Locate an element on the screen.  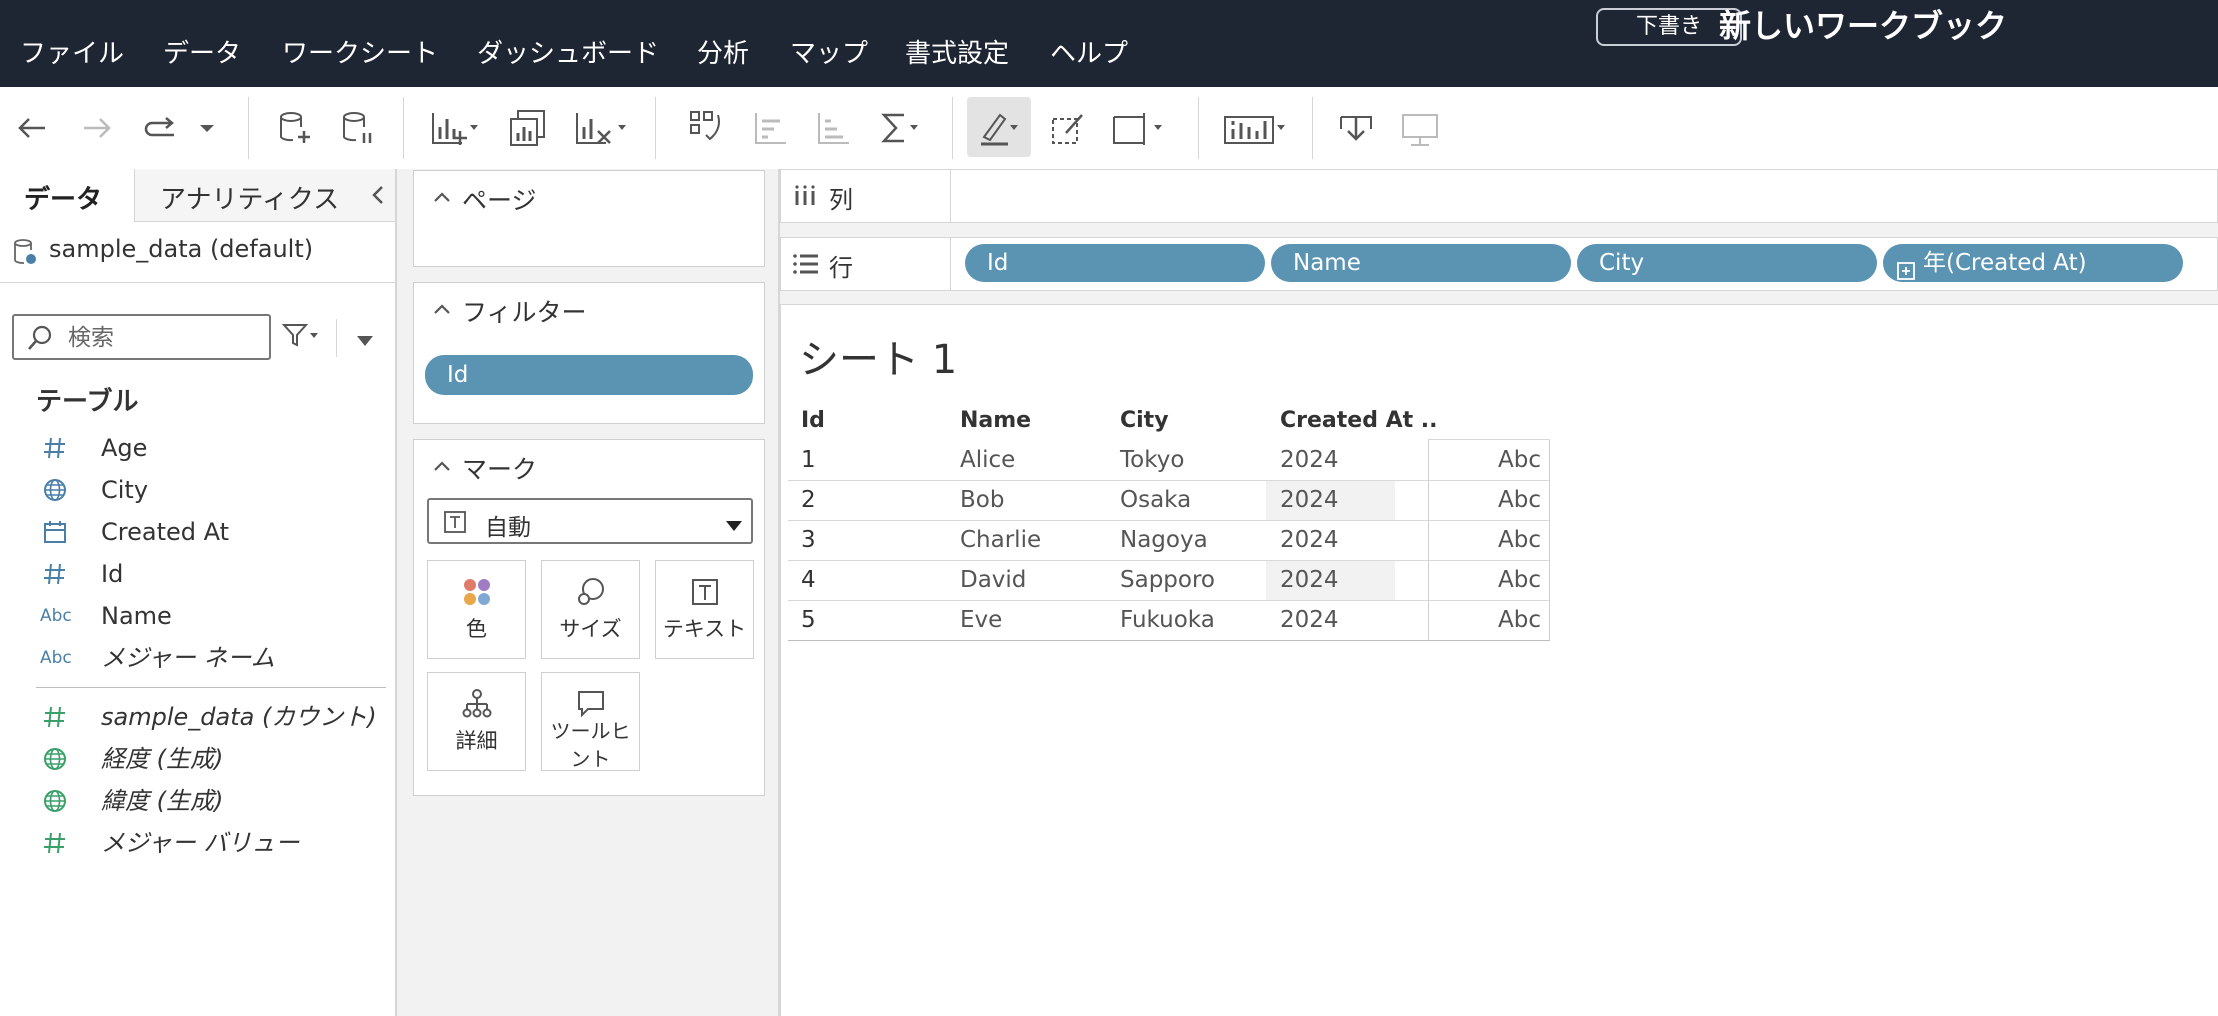
dimensions-measures-divider is located at coordinates (211, 687).